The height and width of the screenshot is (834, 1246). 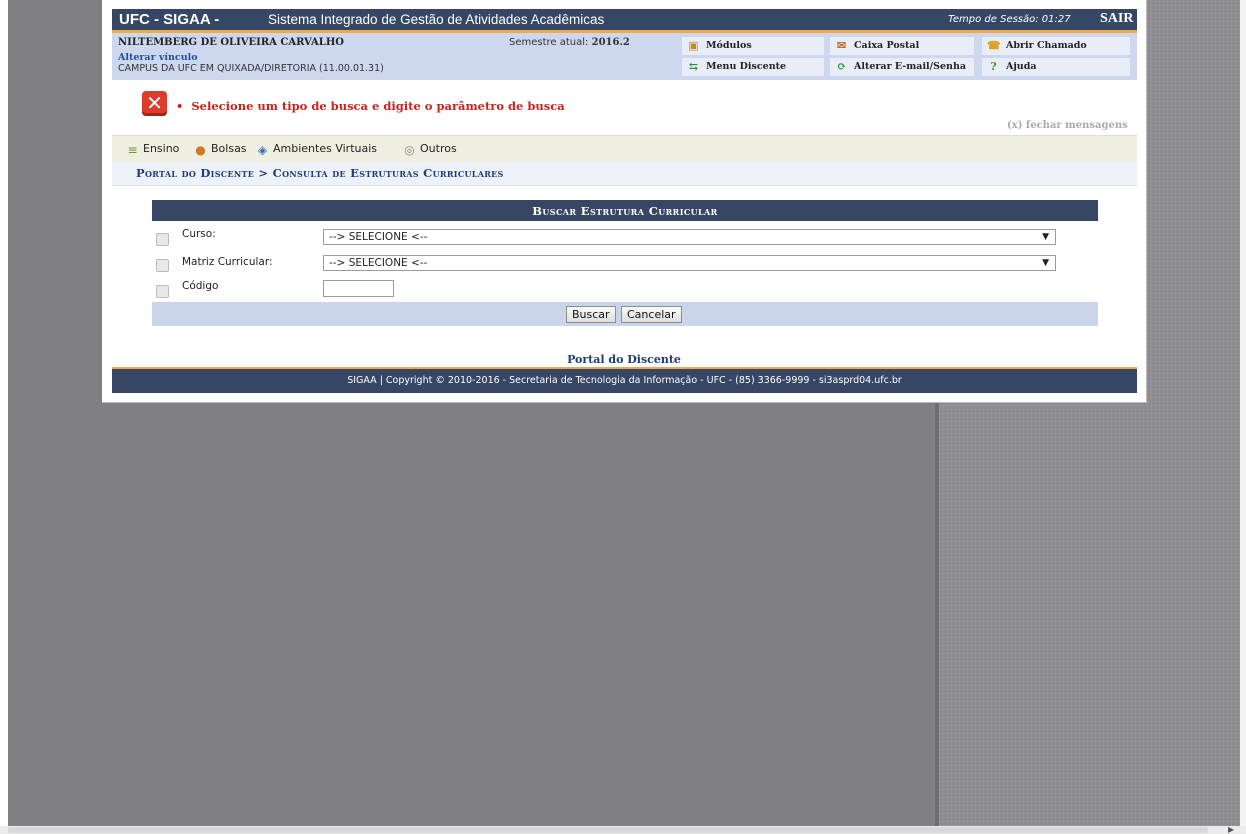 What do you see at coordinates (161, 148) in the screenshot?
I see `menu-ensino-label: Ensino` at bounding box center [161, 148].